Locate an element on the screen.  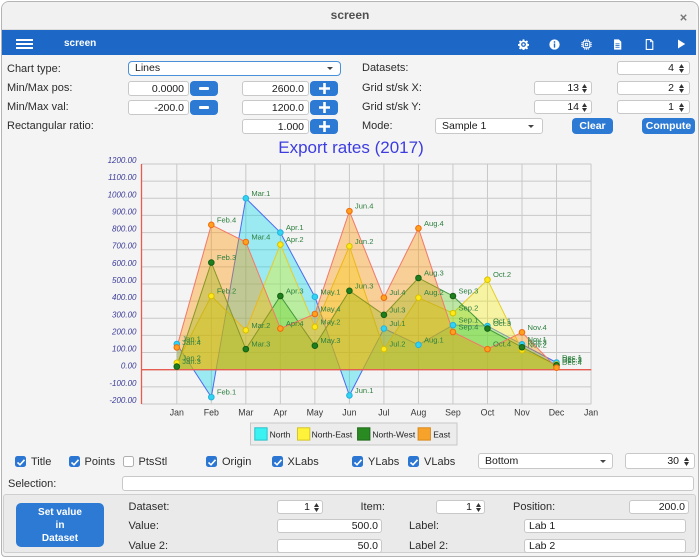
svg-text: 0.00 is located at coordinates (129, 366).